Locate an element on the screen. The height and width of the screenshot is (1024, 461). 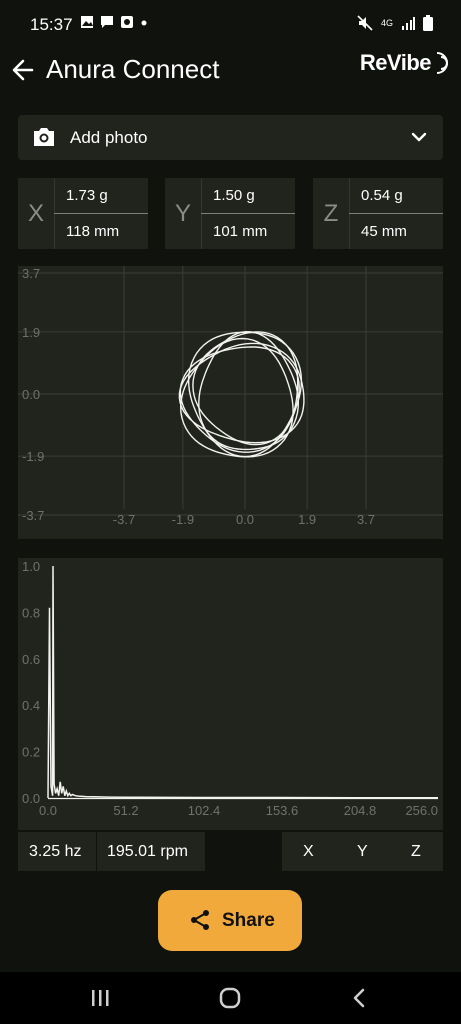
axis-mm-value: 101 mm is located at coordinates (240, 231).